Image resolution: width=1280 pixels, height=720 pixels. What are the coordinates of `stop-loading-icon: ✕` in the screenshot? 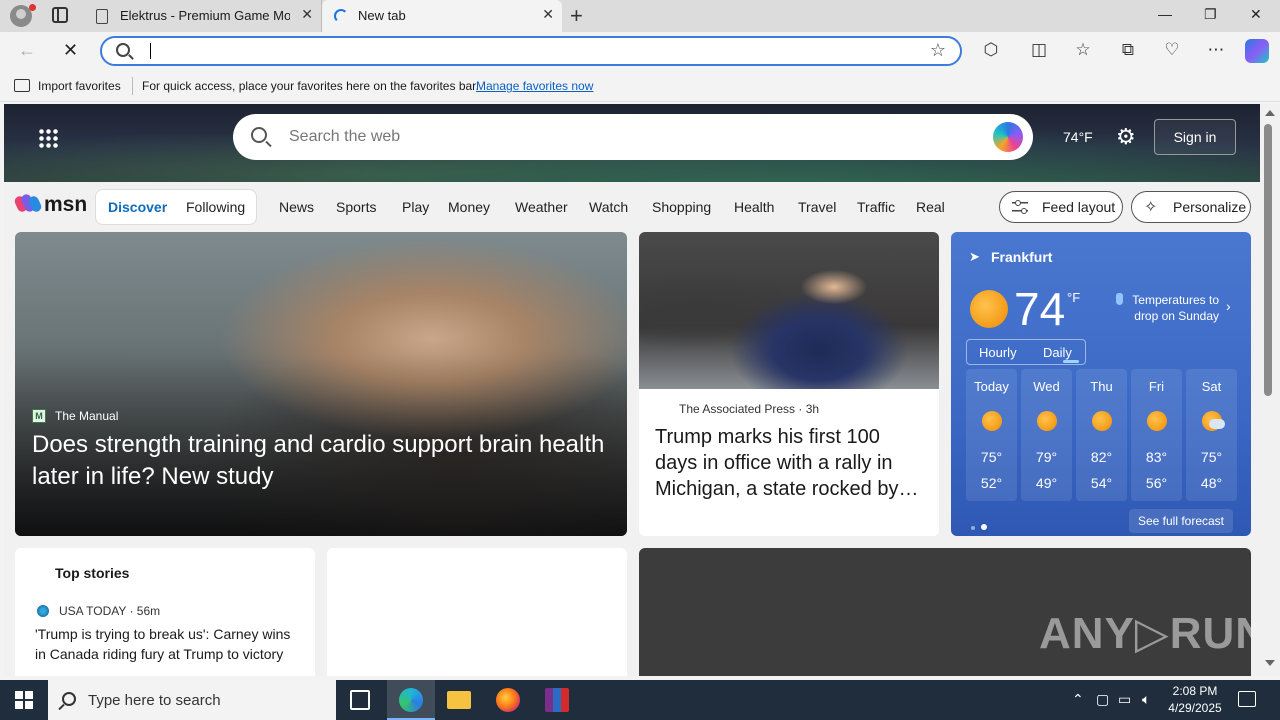 It's located at (70, 50).